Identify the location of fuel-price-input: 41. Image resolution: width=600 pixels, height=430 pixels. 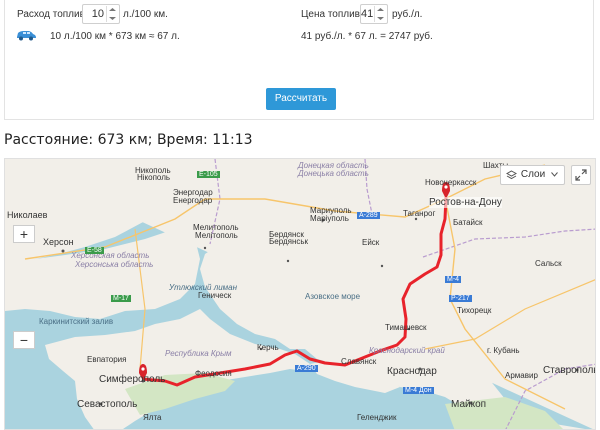
(374, 14).